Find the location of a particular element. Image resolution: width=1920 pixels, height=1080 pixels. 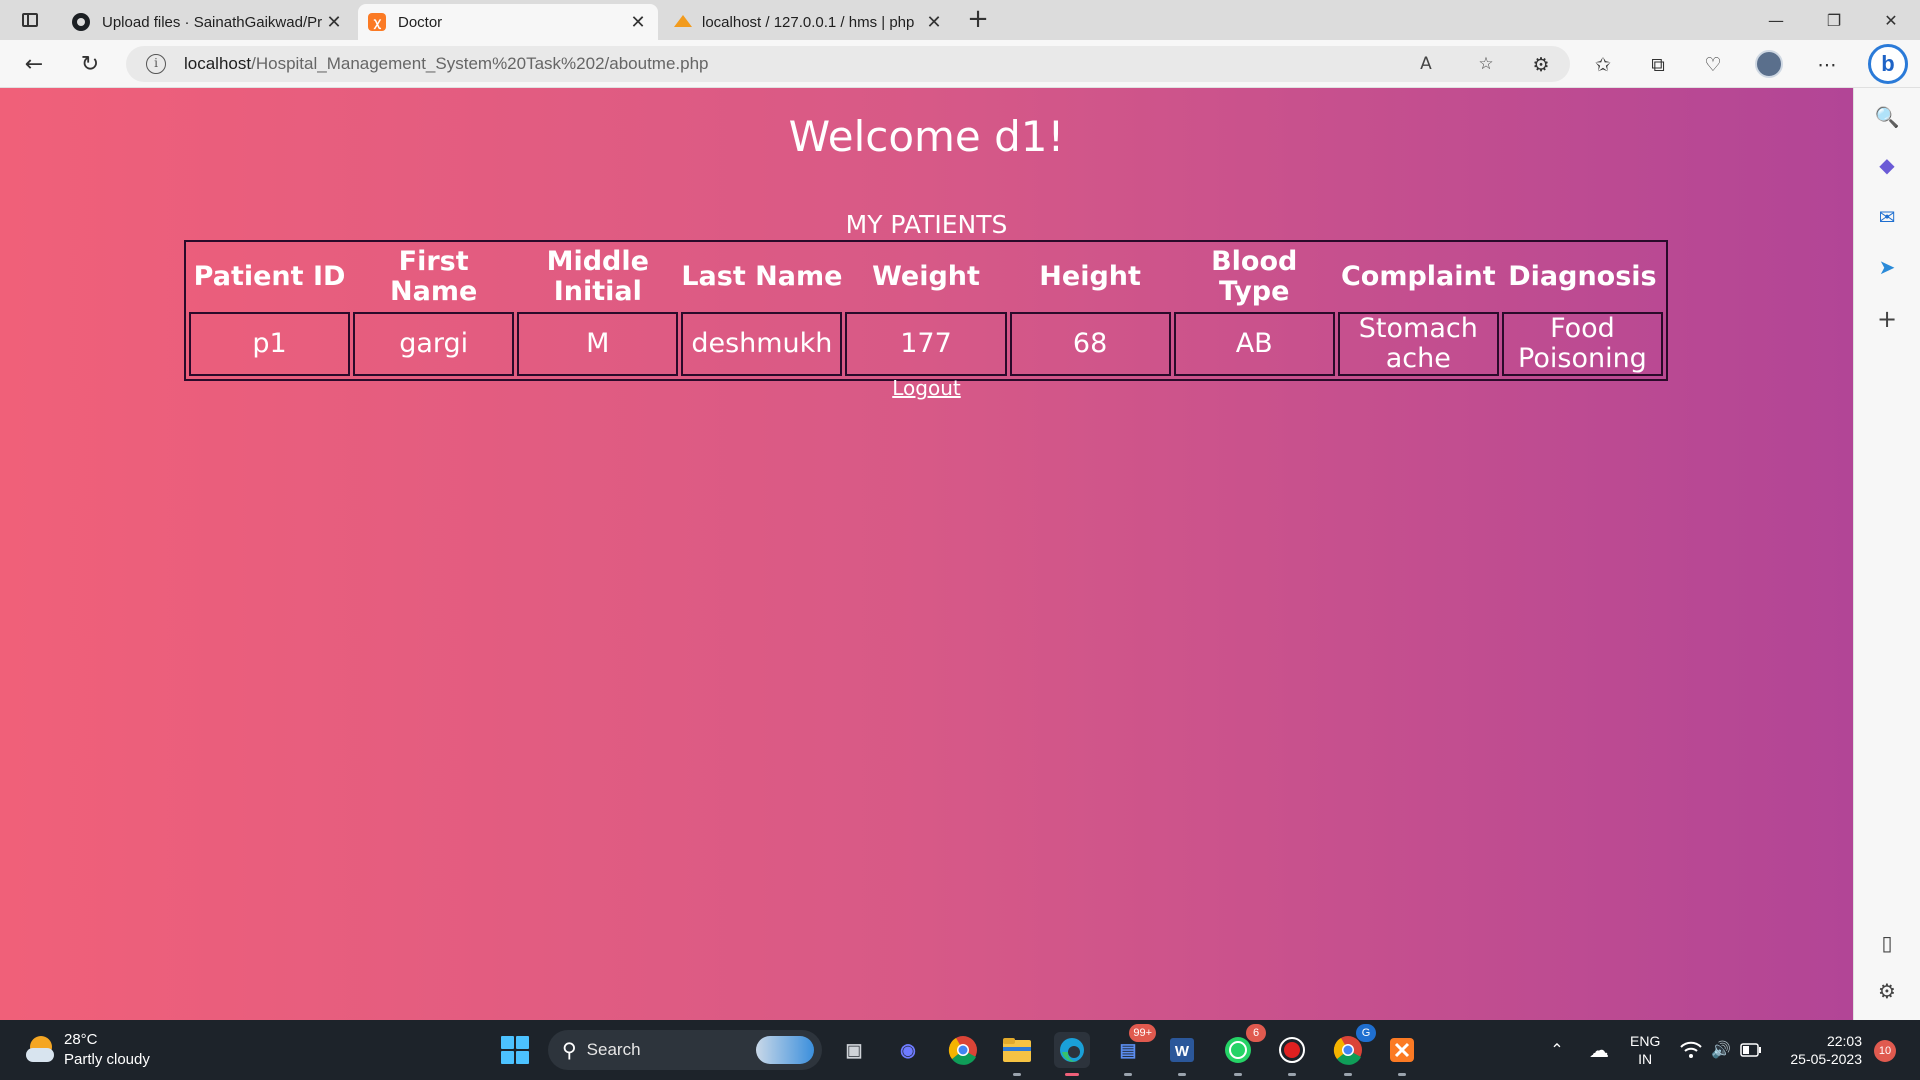

browser-essentials-icon: ♡ is located at coordinates (1713, 65).